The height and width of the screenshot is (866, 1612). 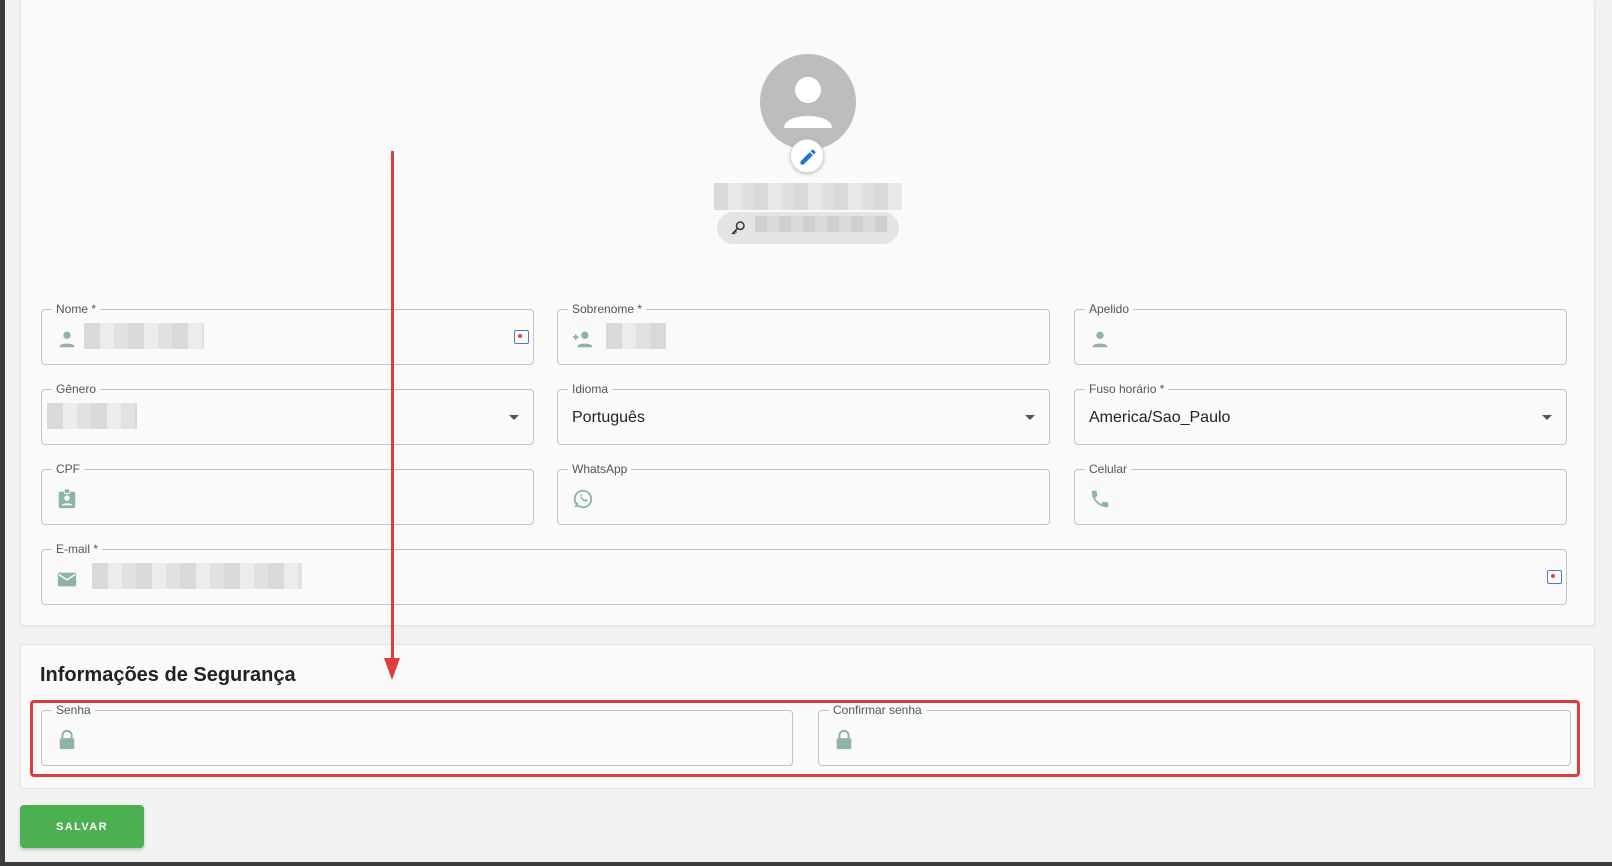 I want to click on pencil-icon, so click(x=808, y=157).